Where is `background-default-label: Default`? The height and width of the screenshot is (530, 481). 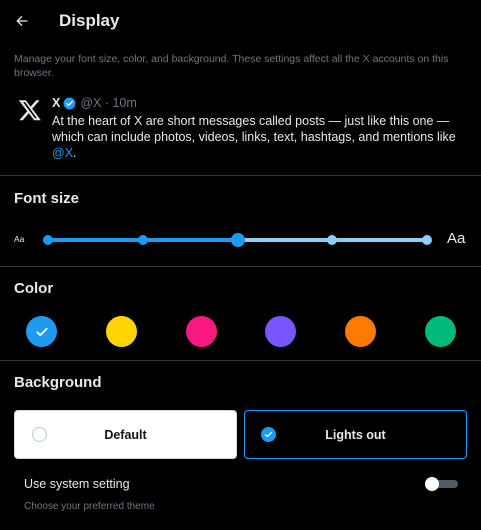
background-default-label: Default is located at coordinates (125, 435).